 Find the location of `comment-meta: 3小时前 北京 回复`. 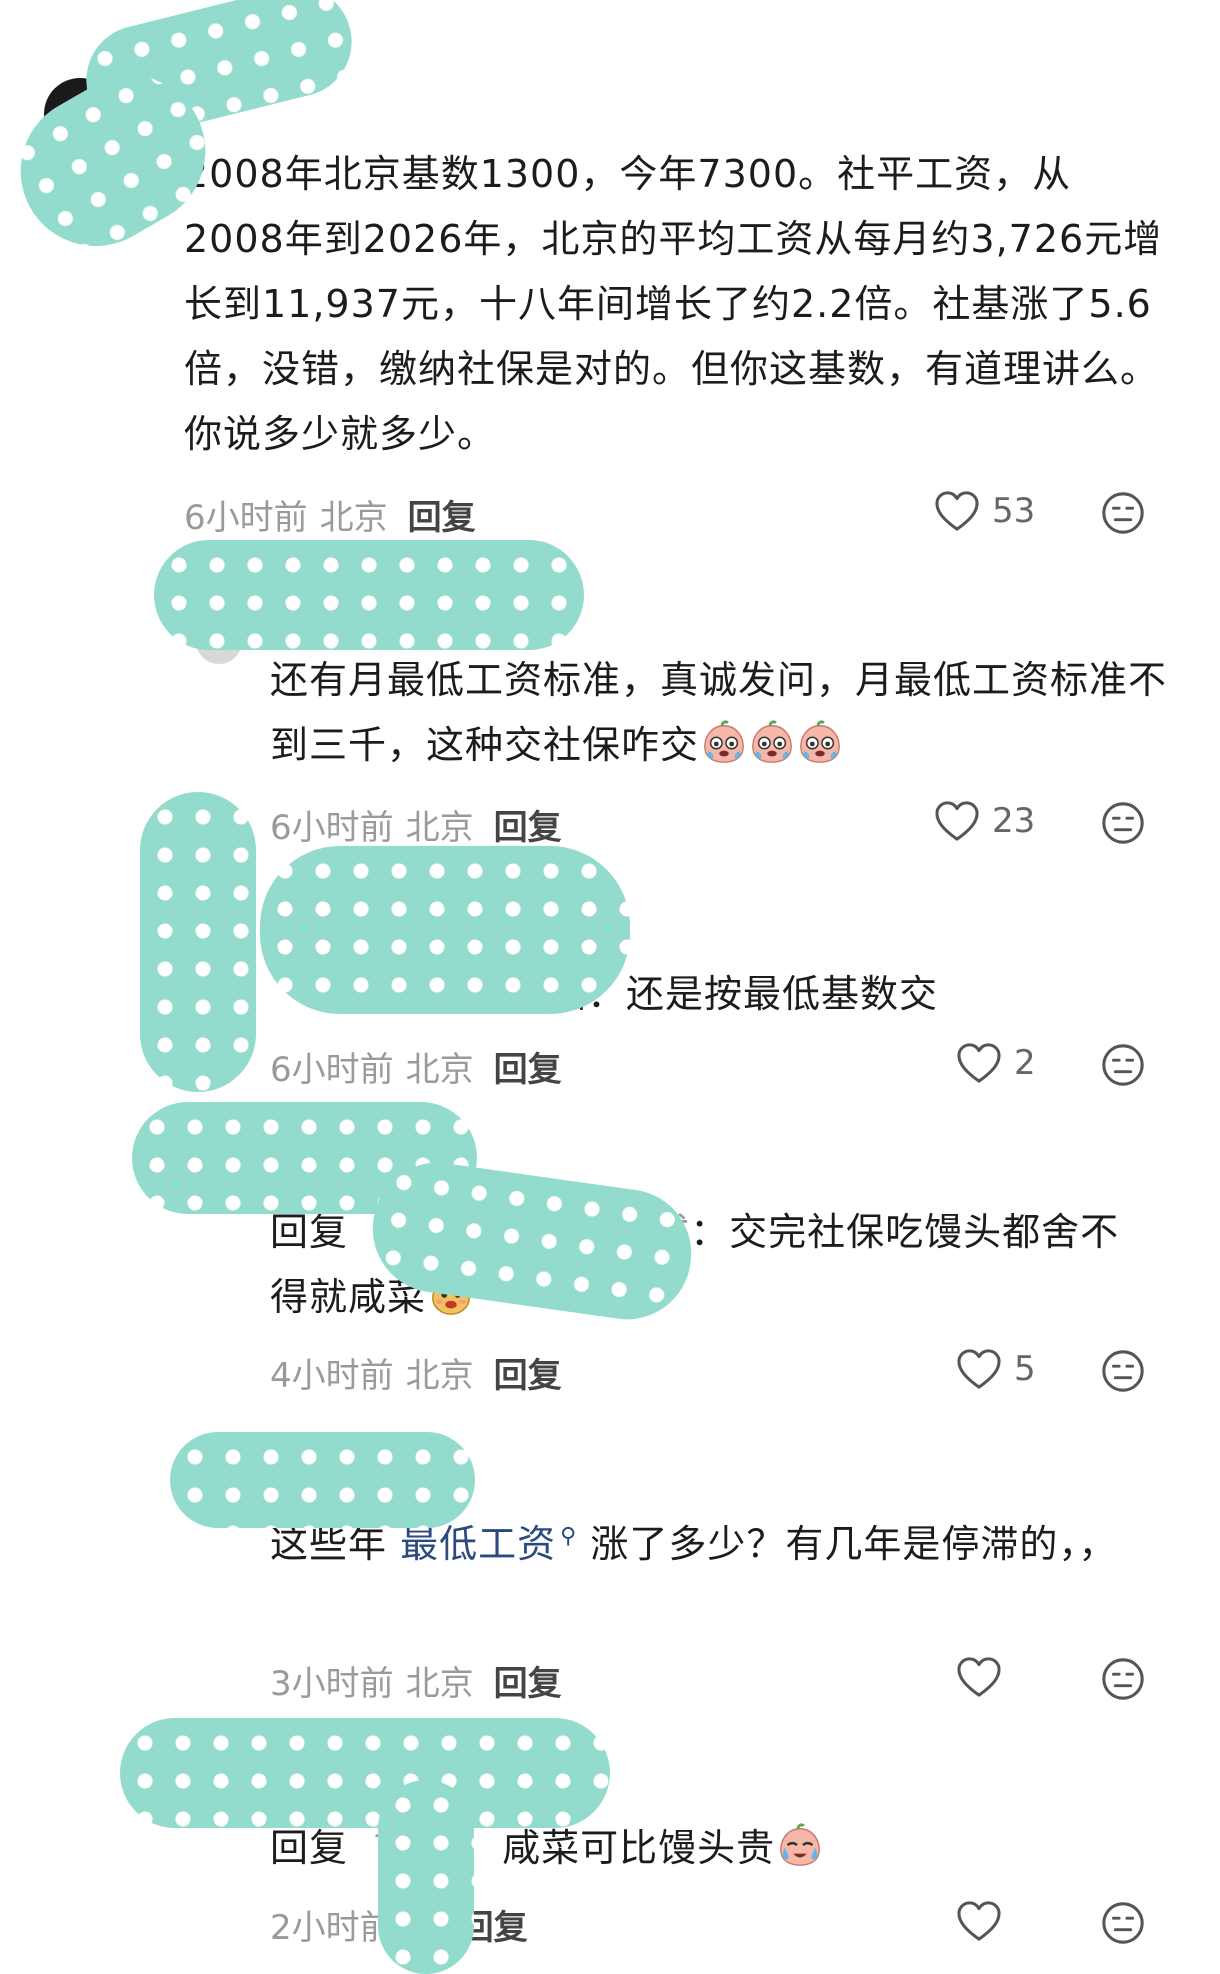

comment-meta: 3小时前 北京 回复 is located at coordinates (416, 1680).